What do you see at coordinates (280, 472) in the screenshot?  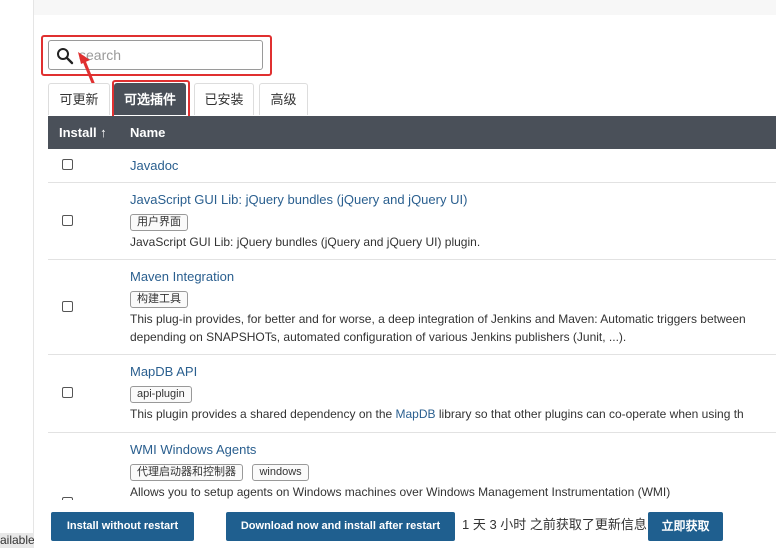 I see `plugin-tag: windows` at bounding box center [280, 472].